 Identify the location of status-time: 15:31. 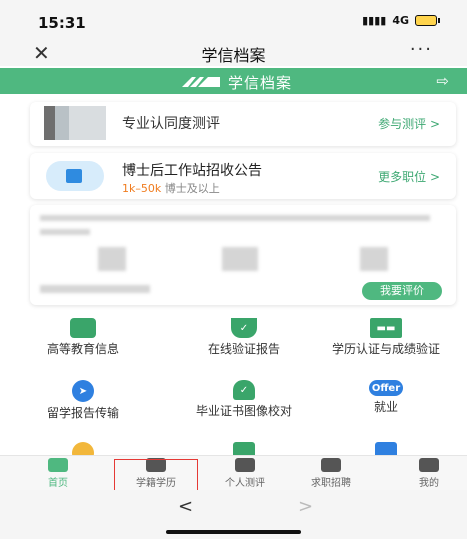
(62, 23).